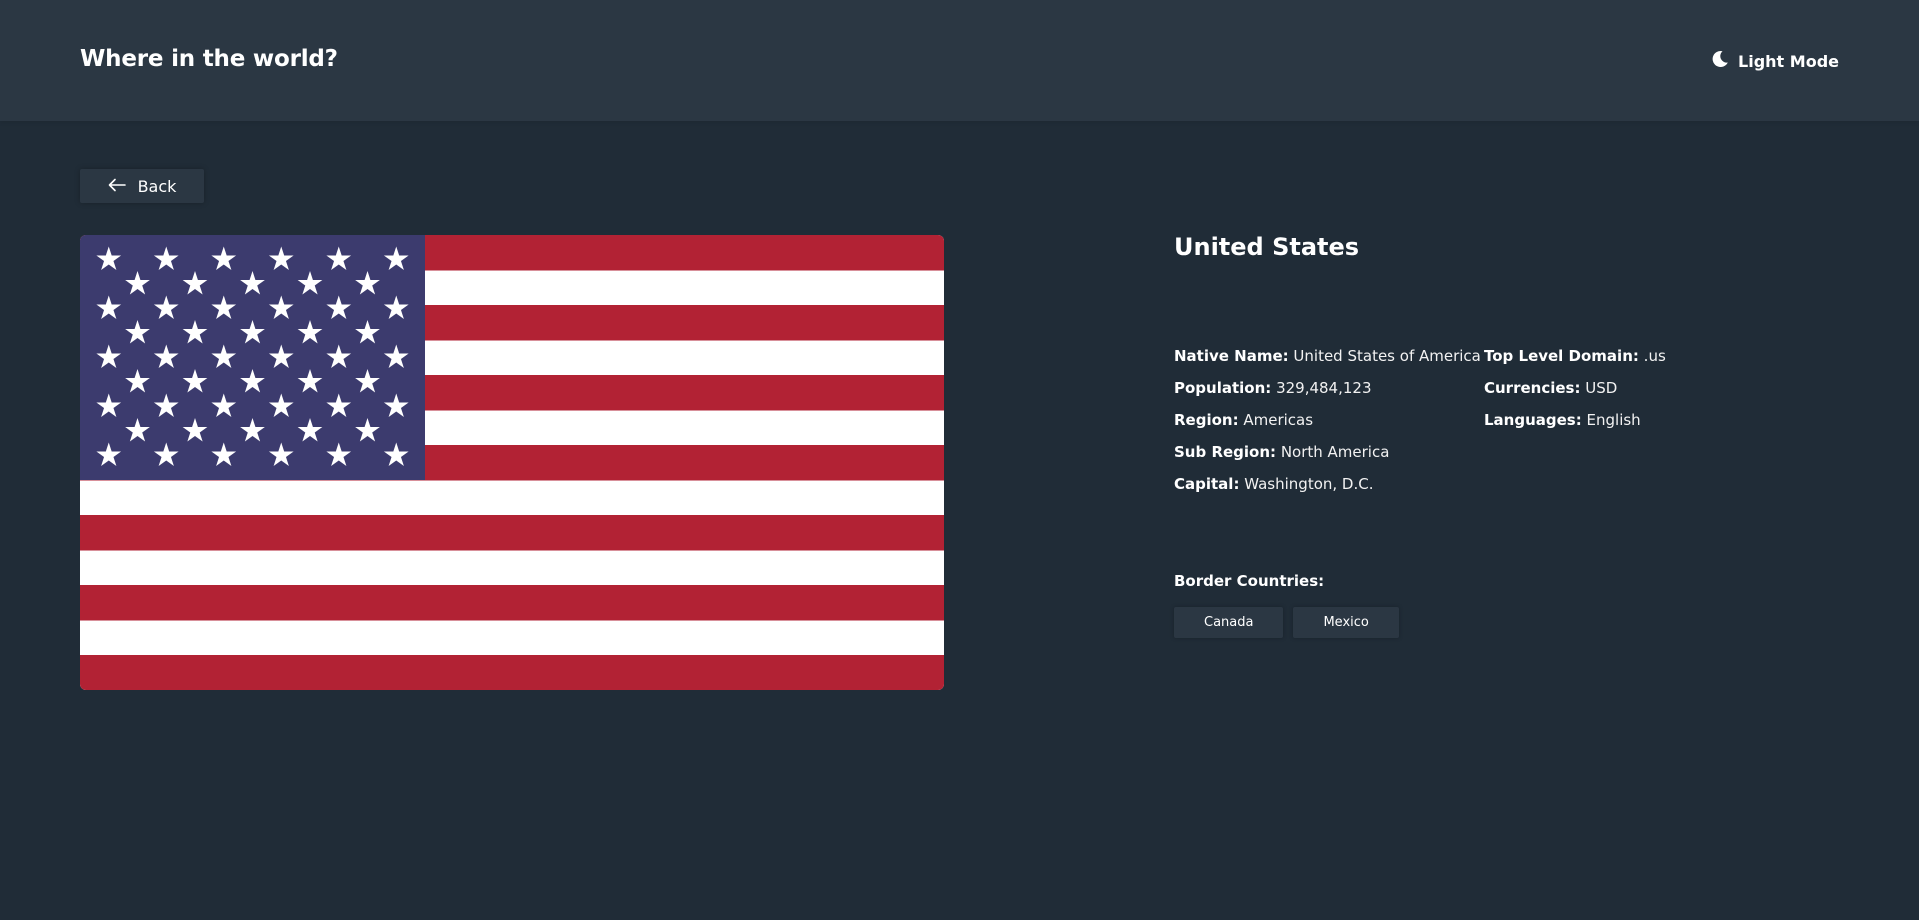 This screenshot has height=920, width=1919. I want to click on info-row-population: Population: 329,484,123, so click(1273, 388).